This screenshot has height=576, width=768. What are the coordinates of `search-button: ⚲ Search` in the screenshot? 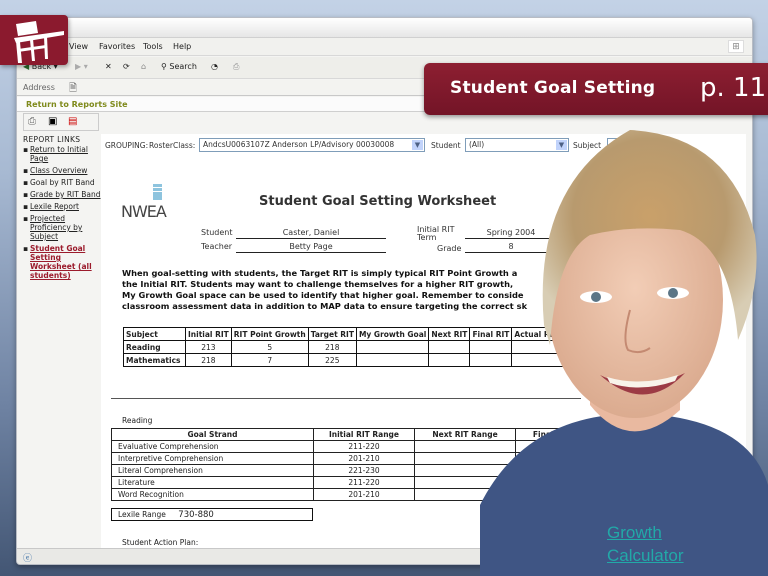 It's located at (179, 66).